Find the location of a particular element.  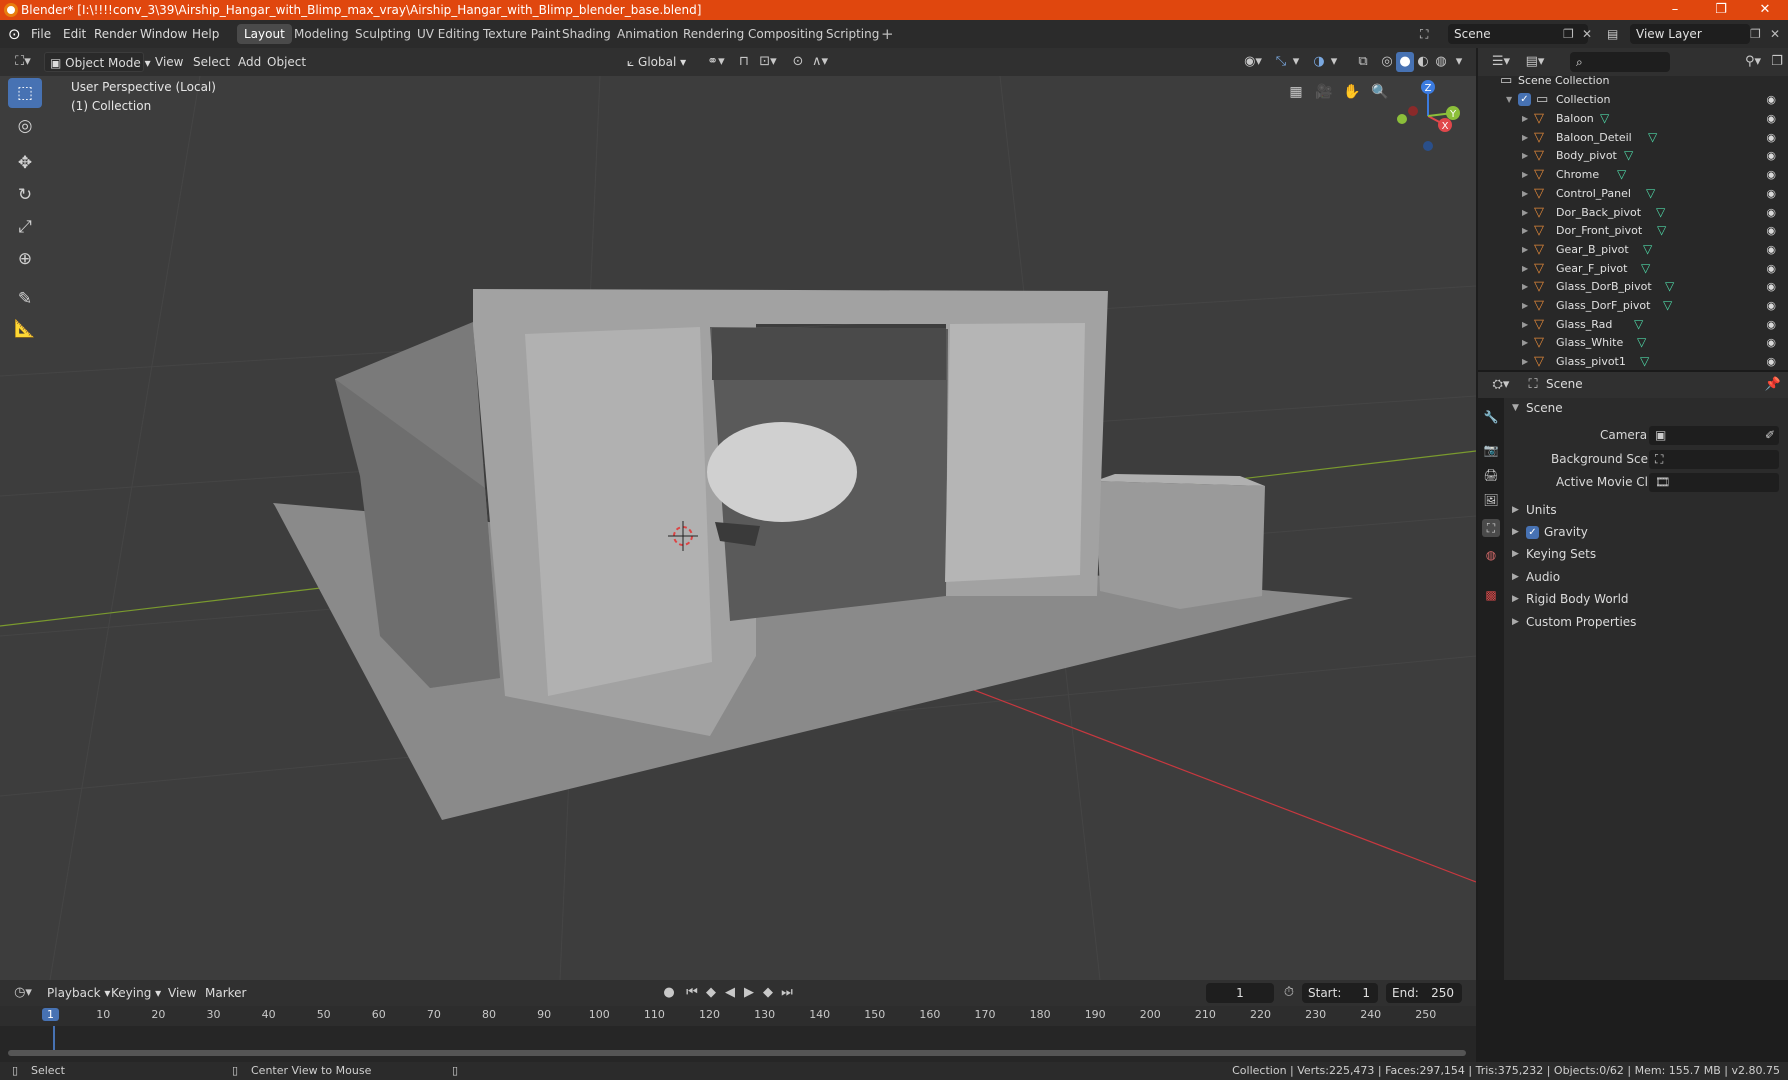

rotate-tool-icon: ↻ is located at coordinates (25, 195).